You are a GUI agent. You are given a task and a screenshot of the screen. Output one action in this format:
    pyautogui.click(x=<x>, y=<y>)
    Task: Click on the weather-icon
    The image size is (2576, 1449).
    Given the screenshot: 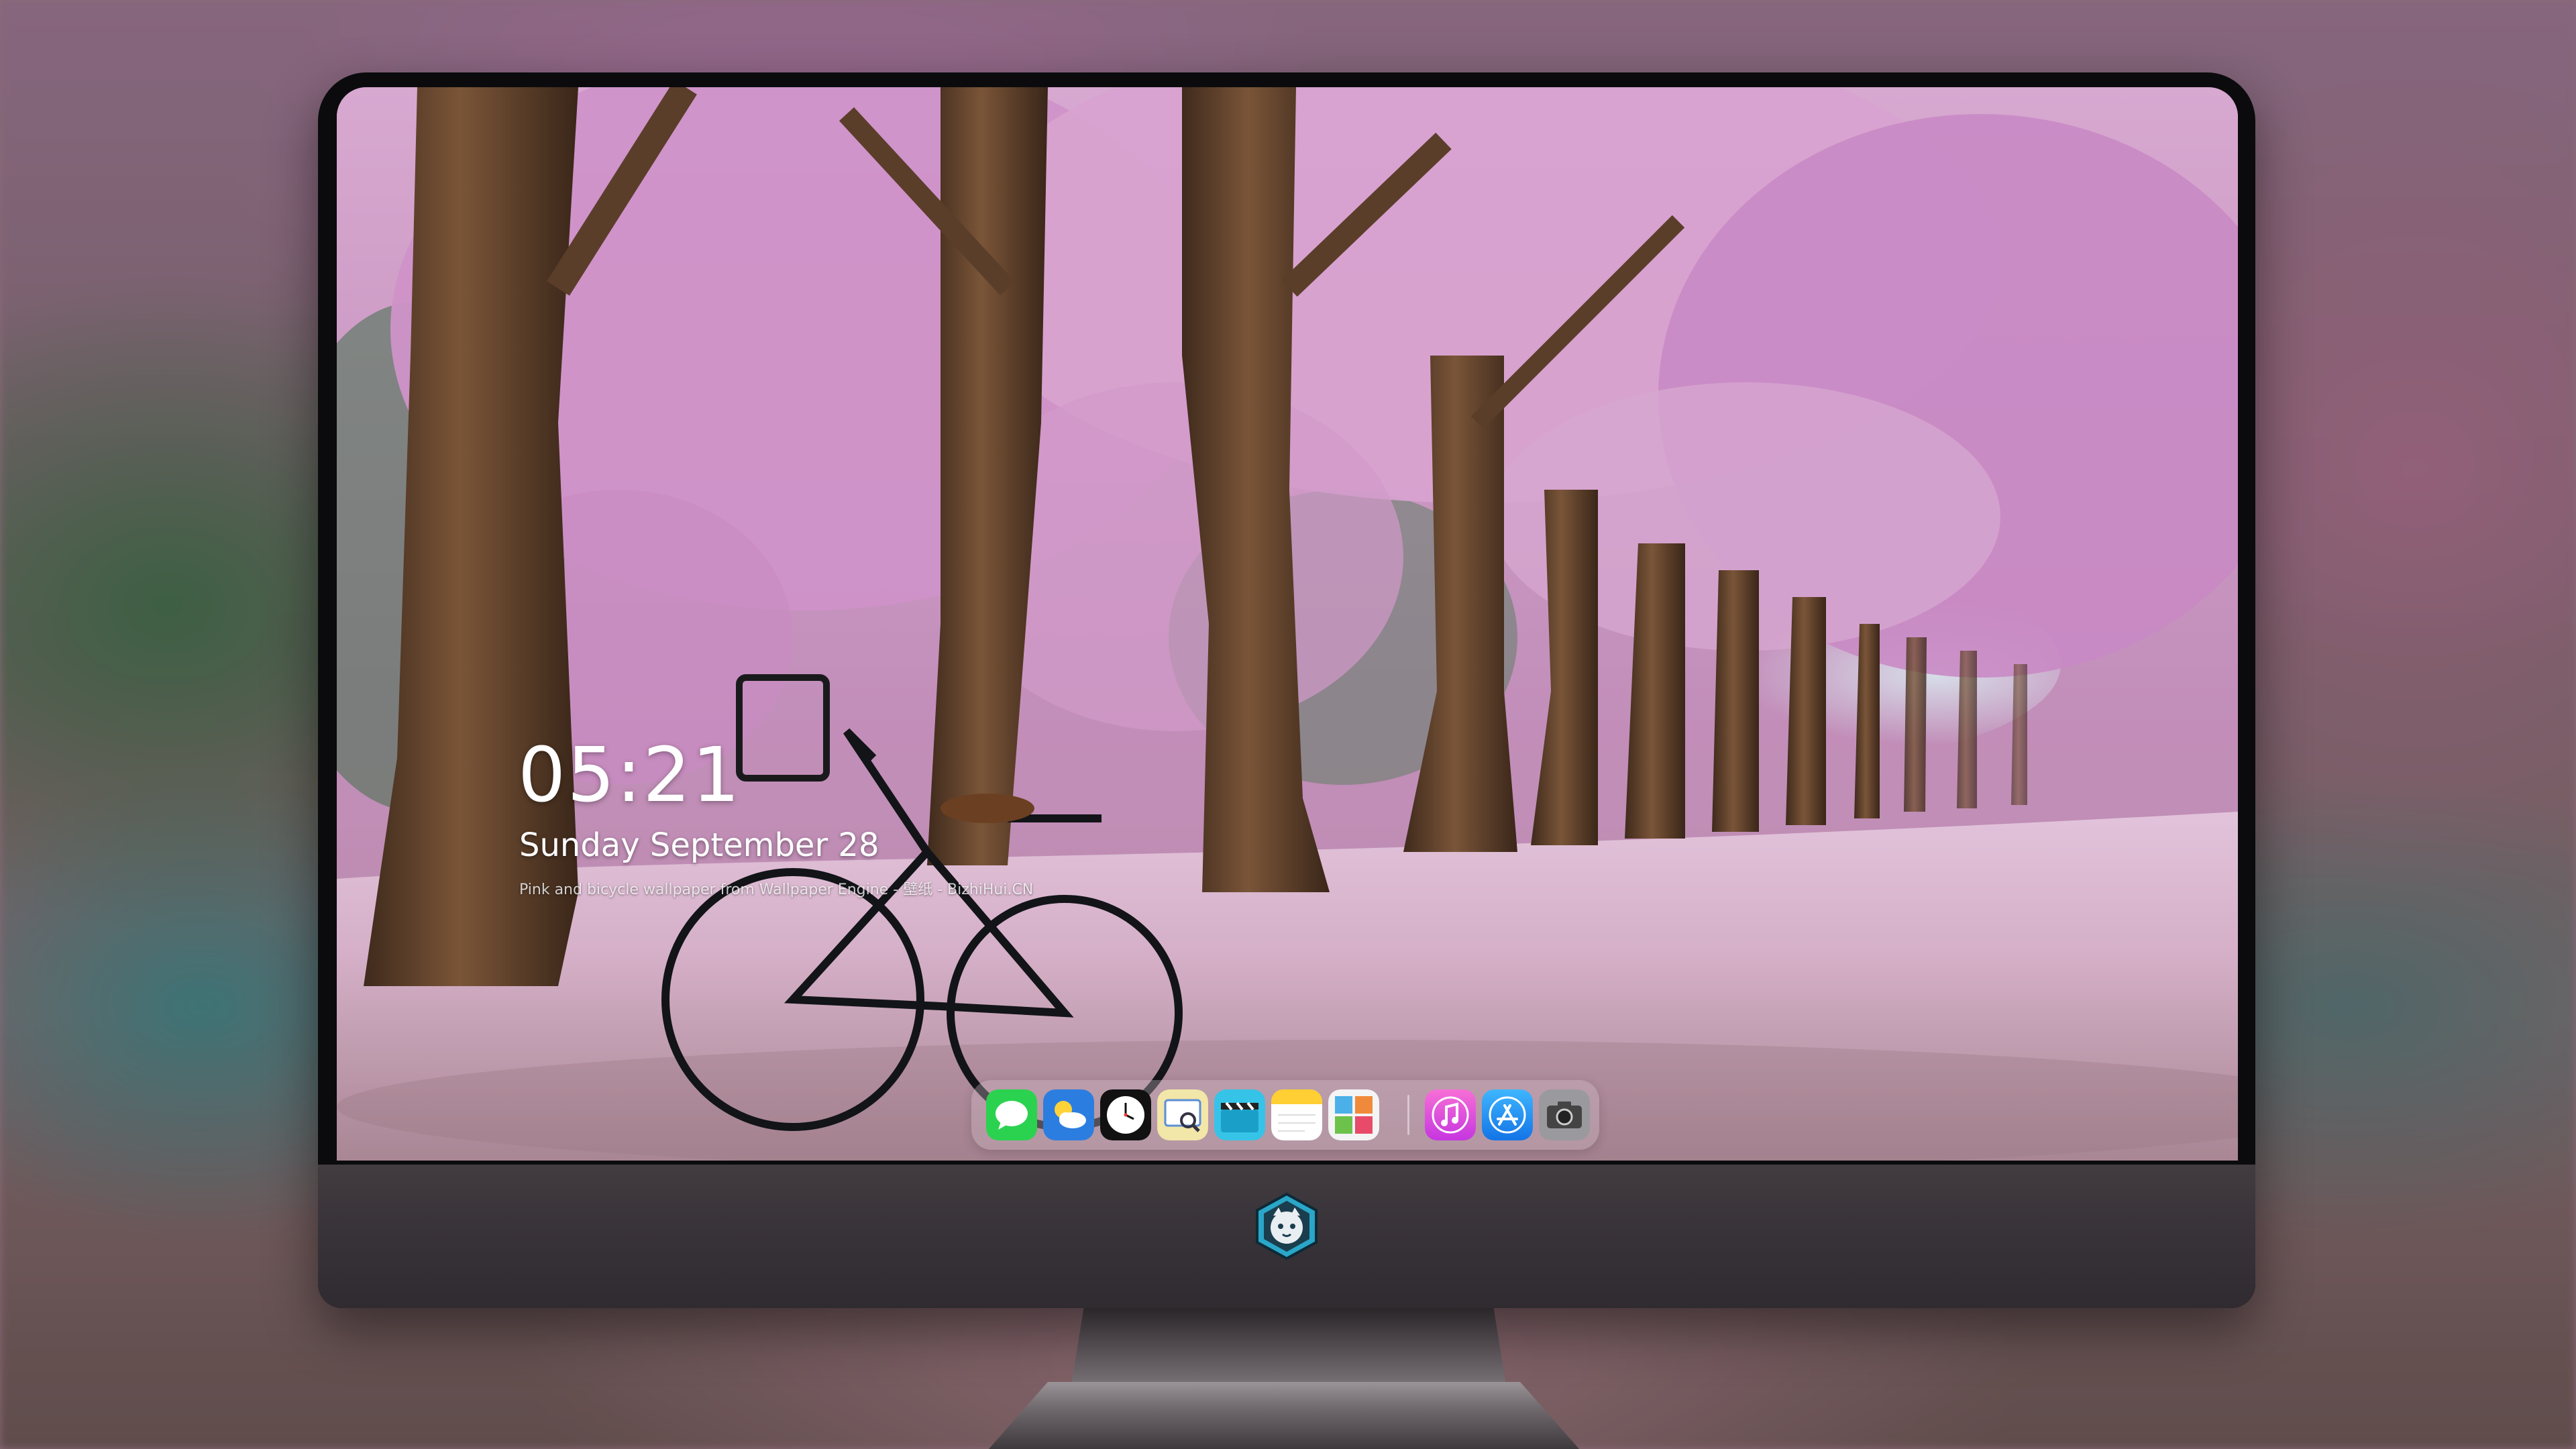 What is the action you would take?
    pyautogui.click(x=1068, y=1114)
    